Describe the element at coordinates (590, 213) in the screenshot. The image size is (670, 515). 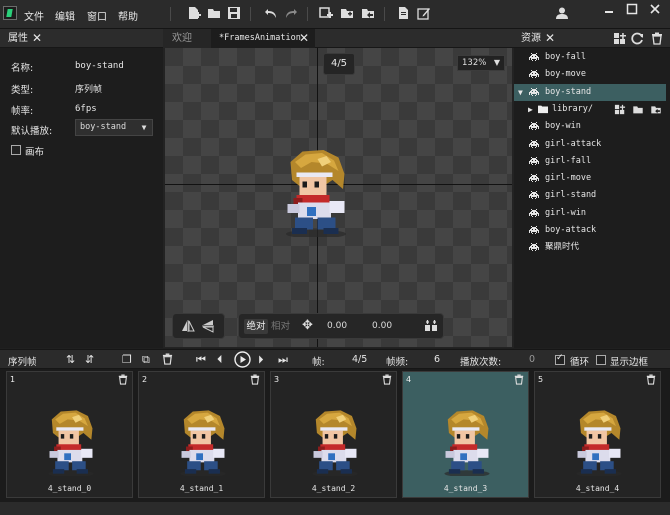
I see `resource-item: girl-win` at that location.